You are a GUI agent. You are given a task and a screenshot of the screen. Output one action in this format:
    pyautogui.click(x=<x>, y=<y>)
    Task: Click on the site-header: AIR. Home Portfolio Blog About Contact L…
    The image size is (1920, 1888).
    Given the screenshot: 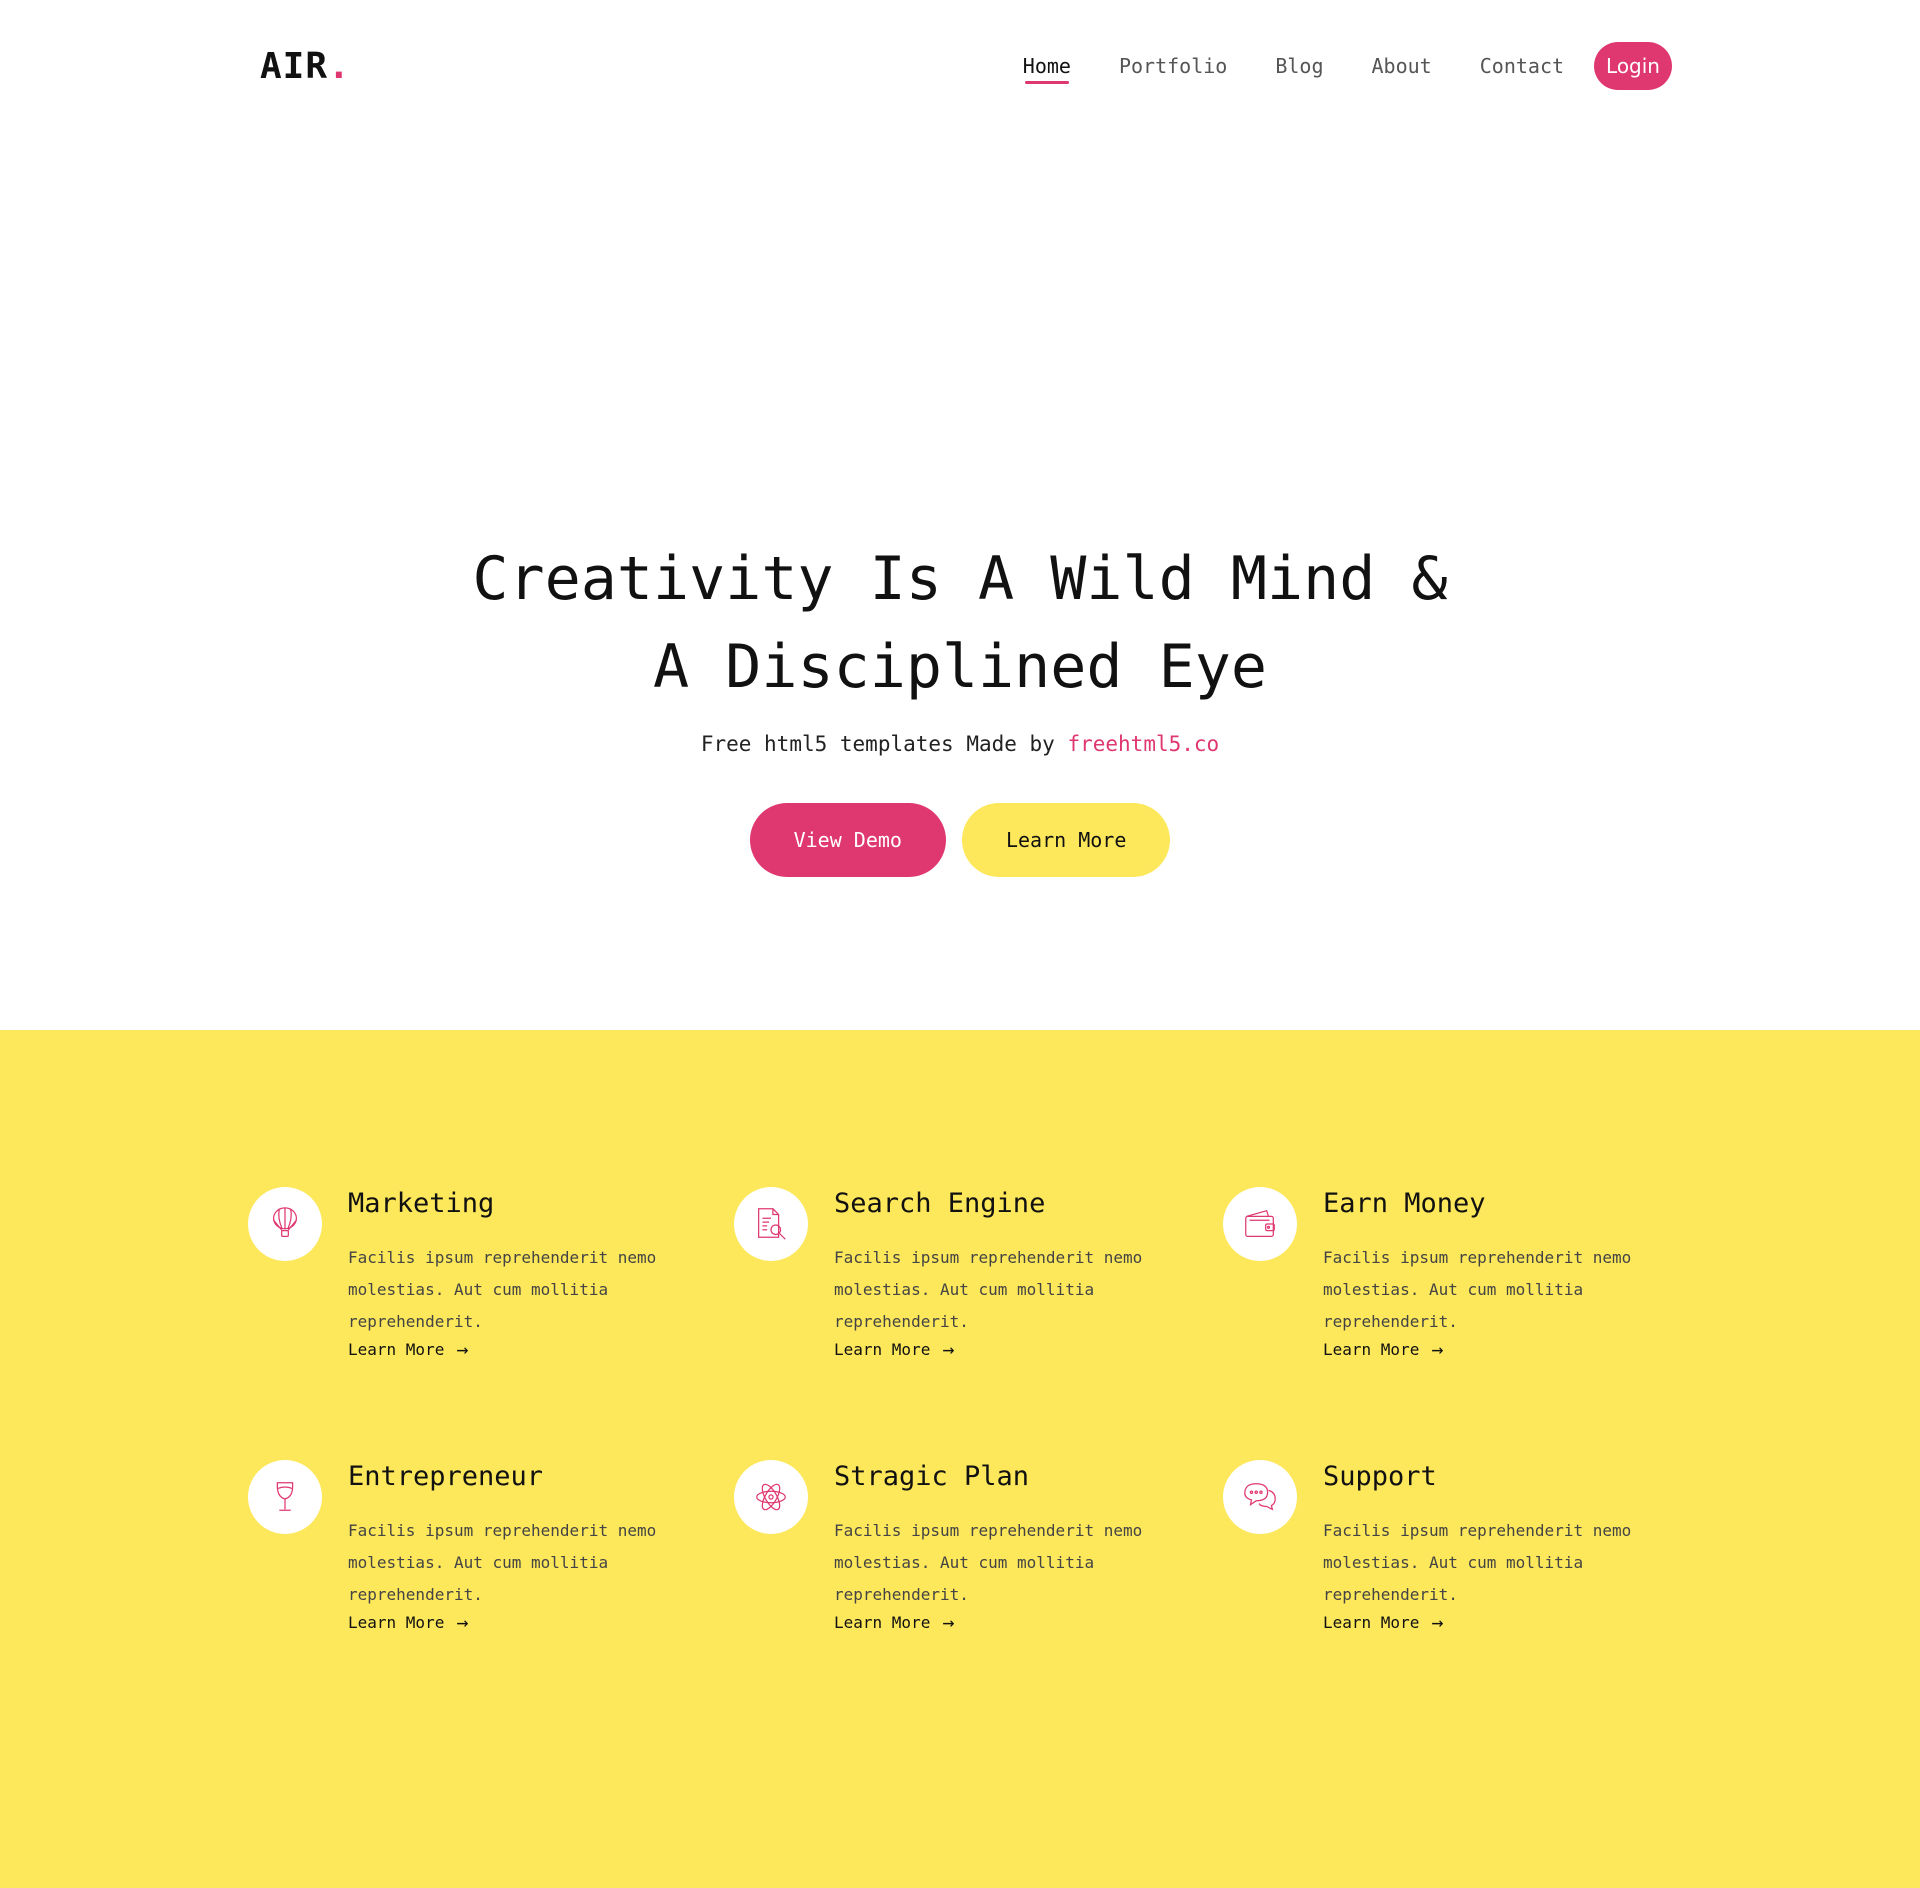 What is the action you would take?
    pyautogui.click(x=960, y=70)
    